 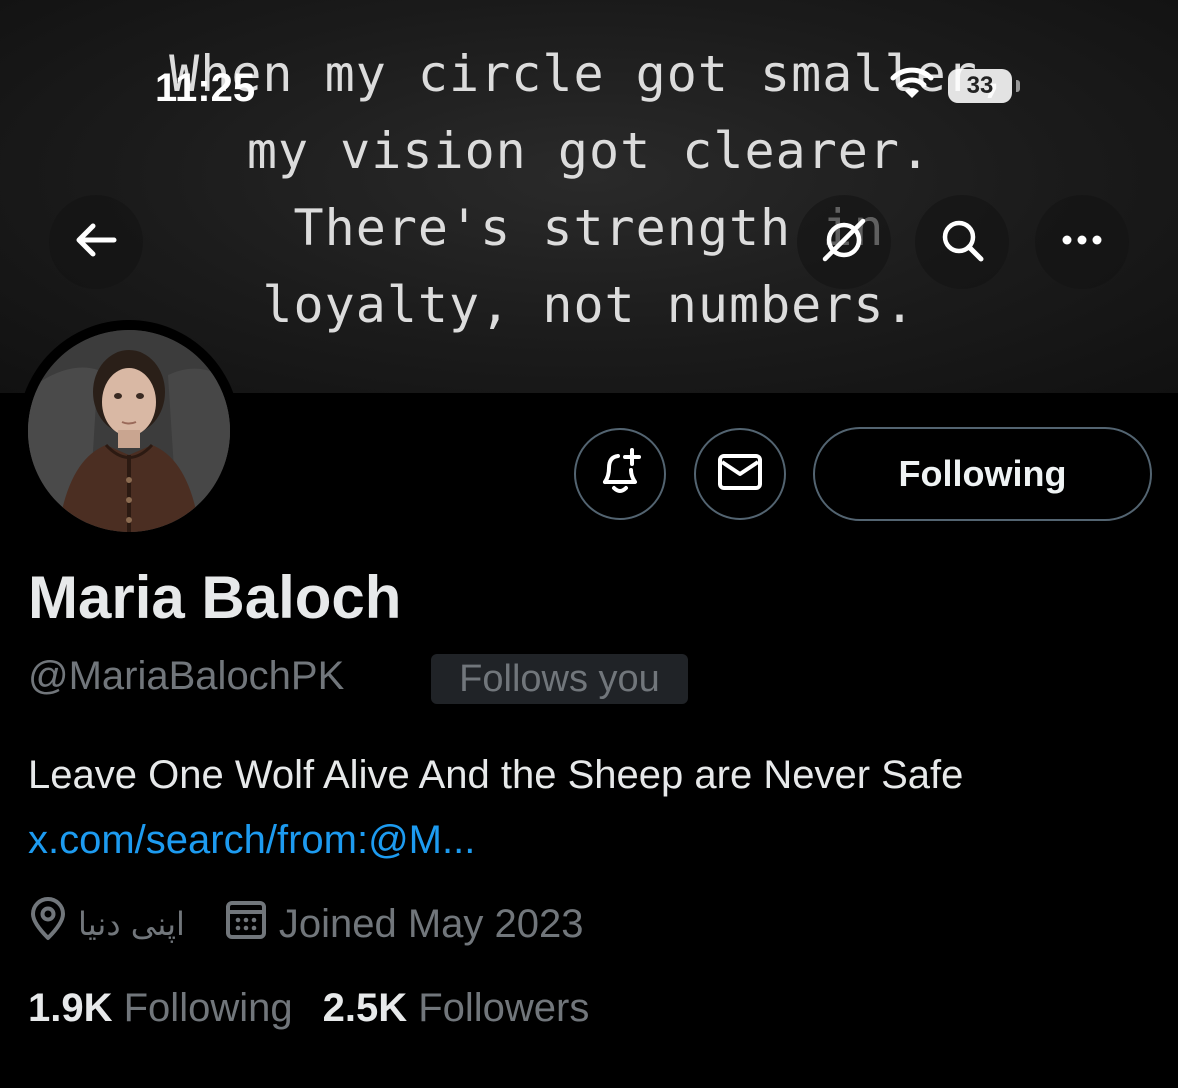 What do you see at coordinates (982, 474) in the screenshot?
I see `following-button: Following` at bounding box center [982, 474].